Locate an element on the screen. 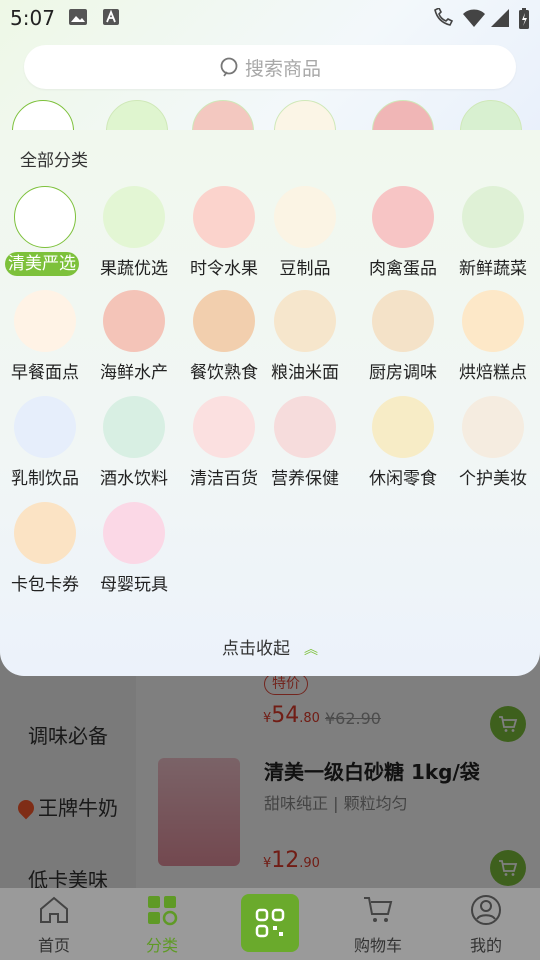 This screenshot has height=960, width=540. nav-home: 首页 is located at coordinates (54, 924).